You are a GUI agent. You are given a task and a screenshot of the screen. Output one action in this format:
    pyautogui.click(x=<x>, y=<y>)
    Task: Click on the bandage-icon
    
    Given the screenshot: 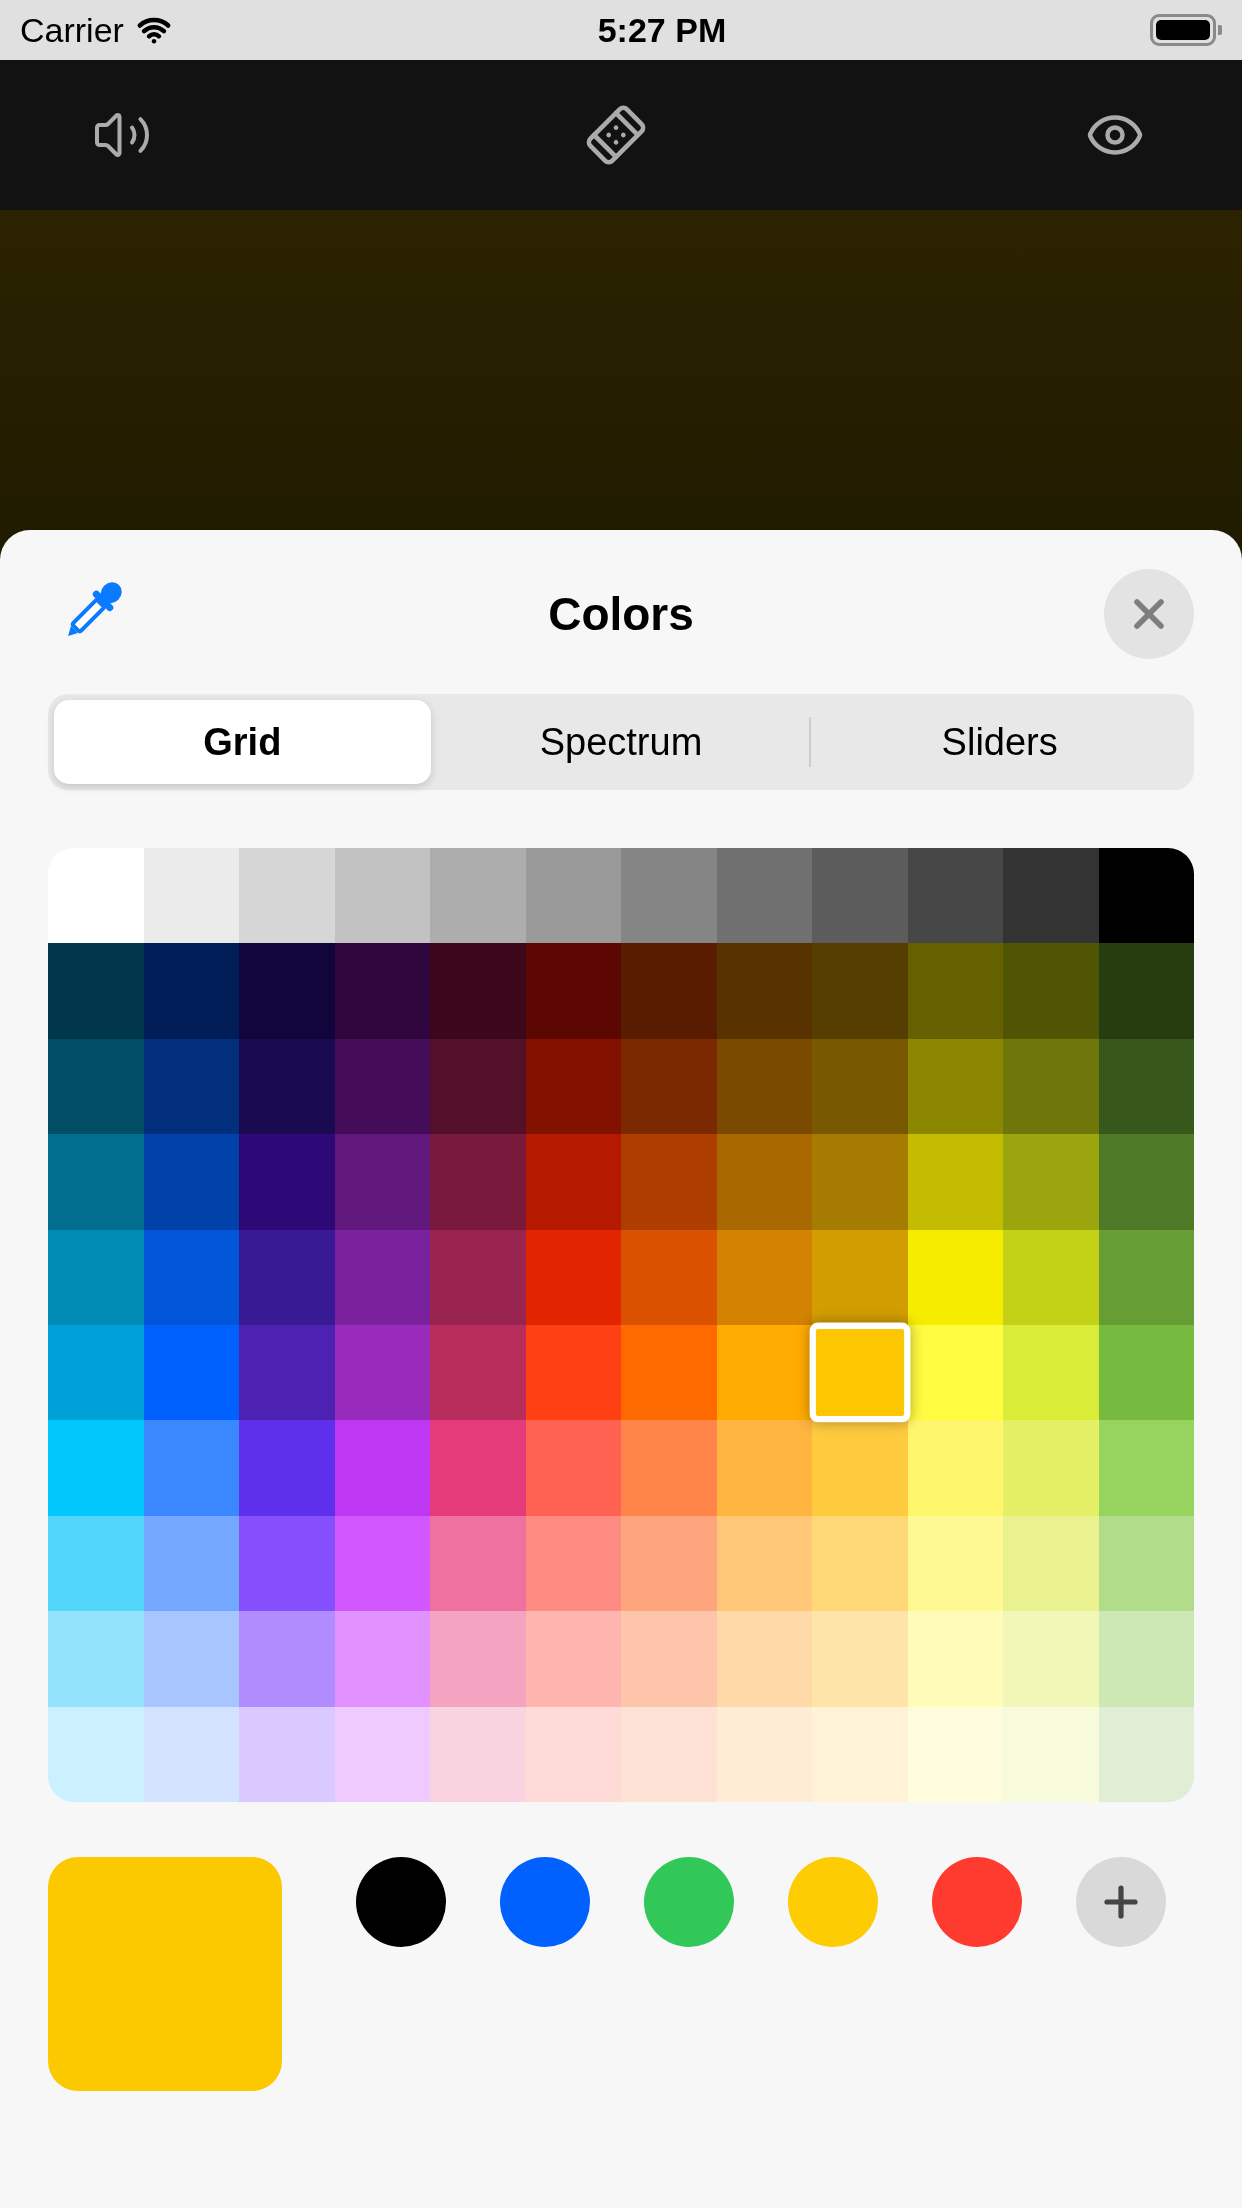 What is the action you would take?
    pyautogui.click(x=616, y=135)
    